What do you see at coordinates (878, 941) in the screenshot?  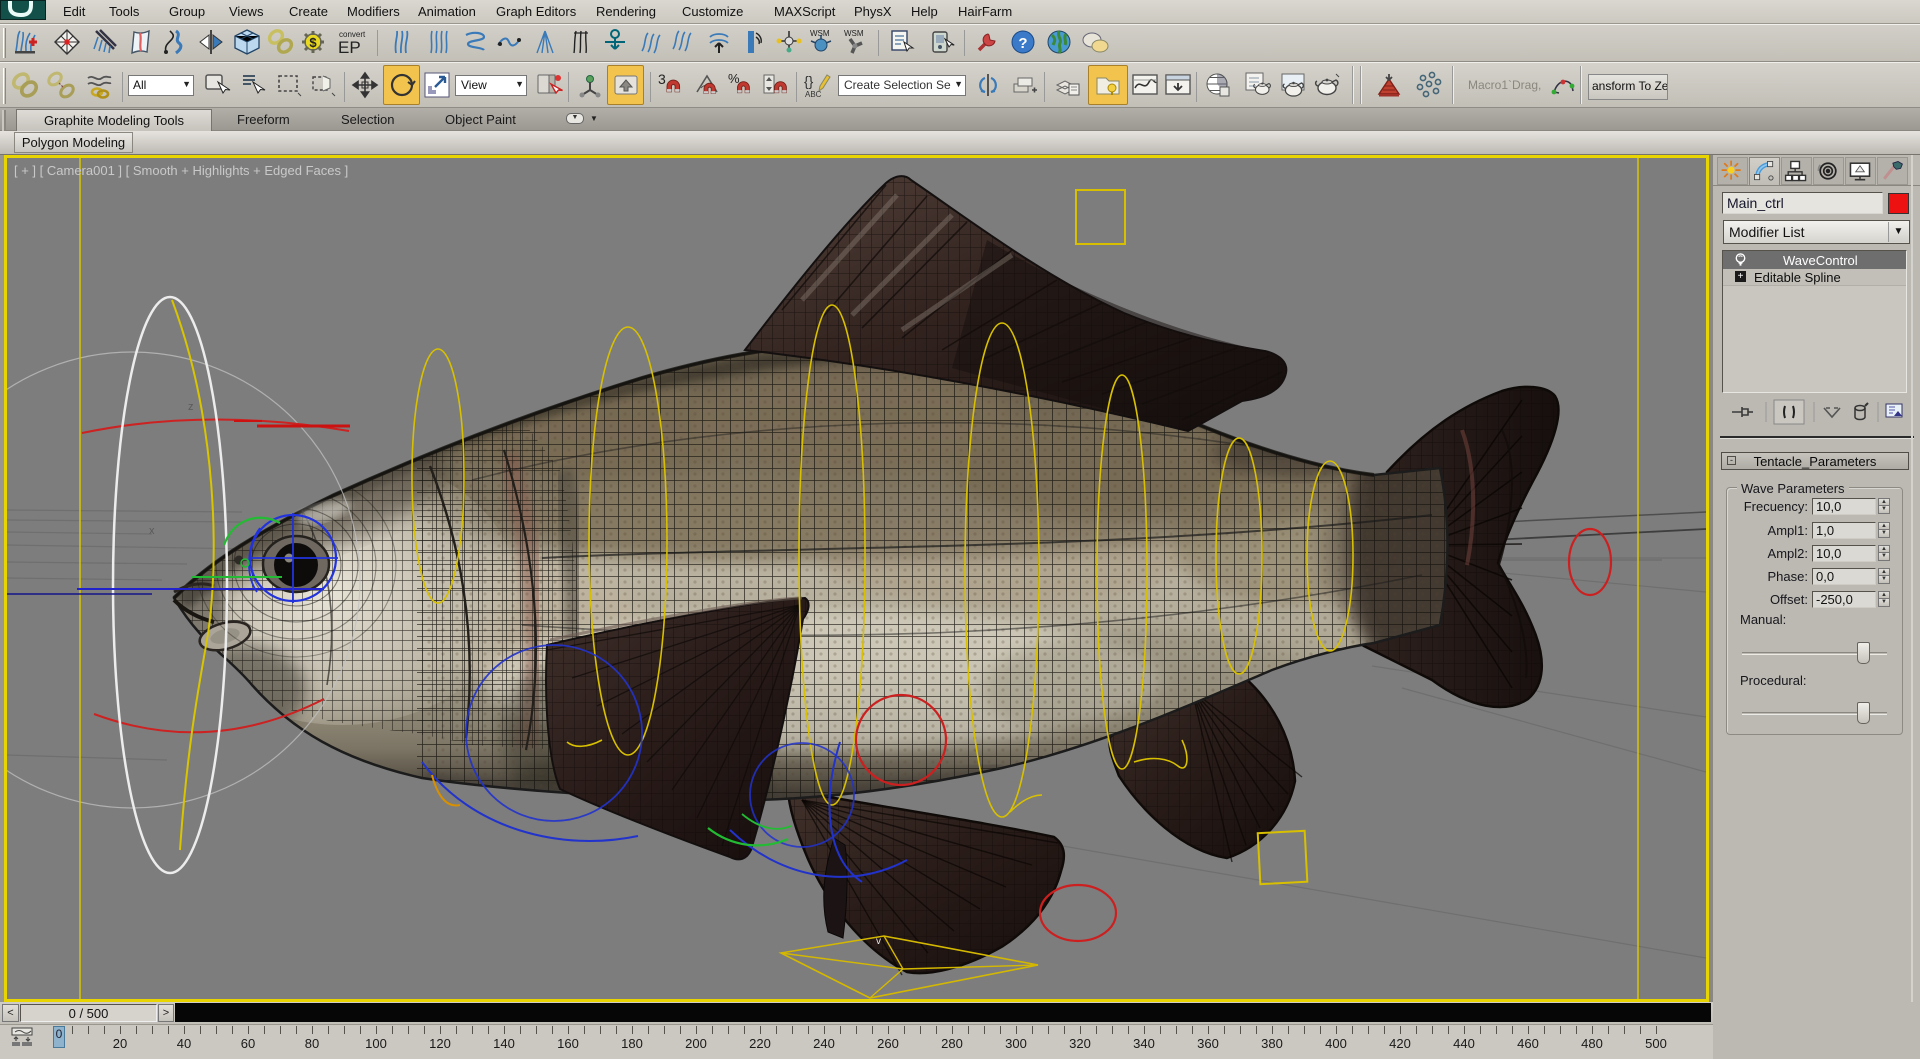 I see `svg-text: v` at bounding box center [878, 941].